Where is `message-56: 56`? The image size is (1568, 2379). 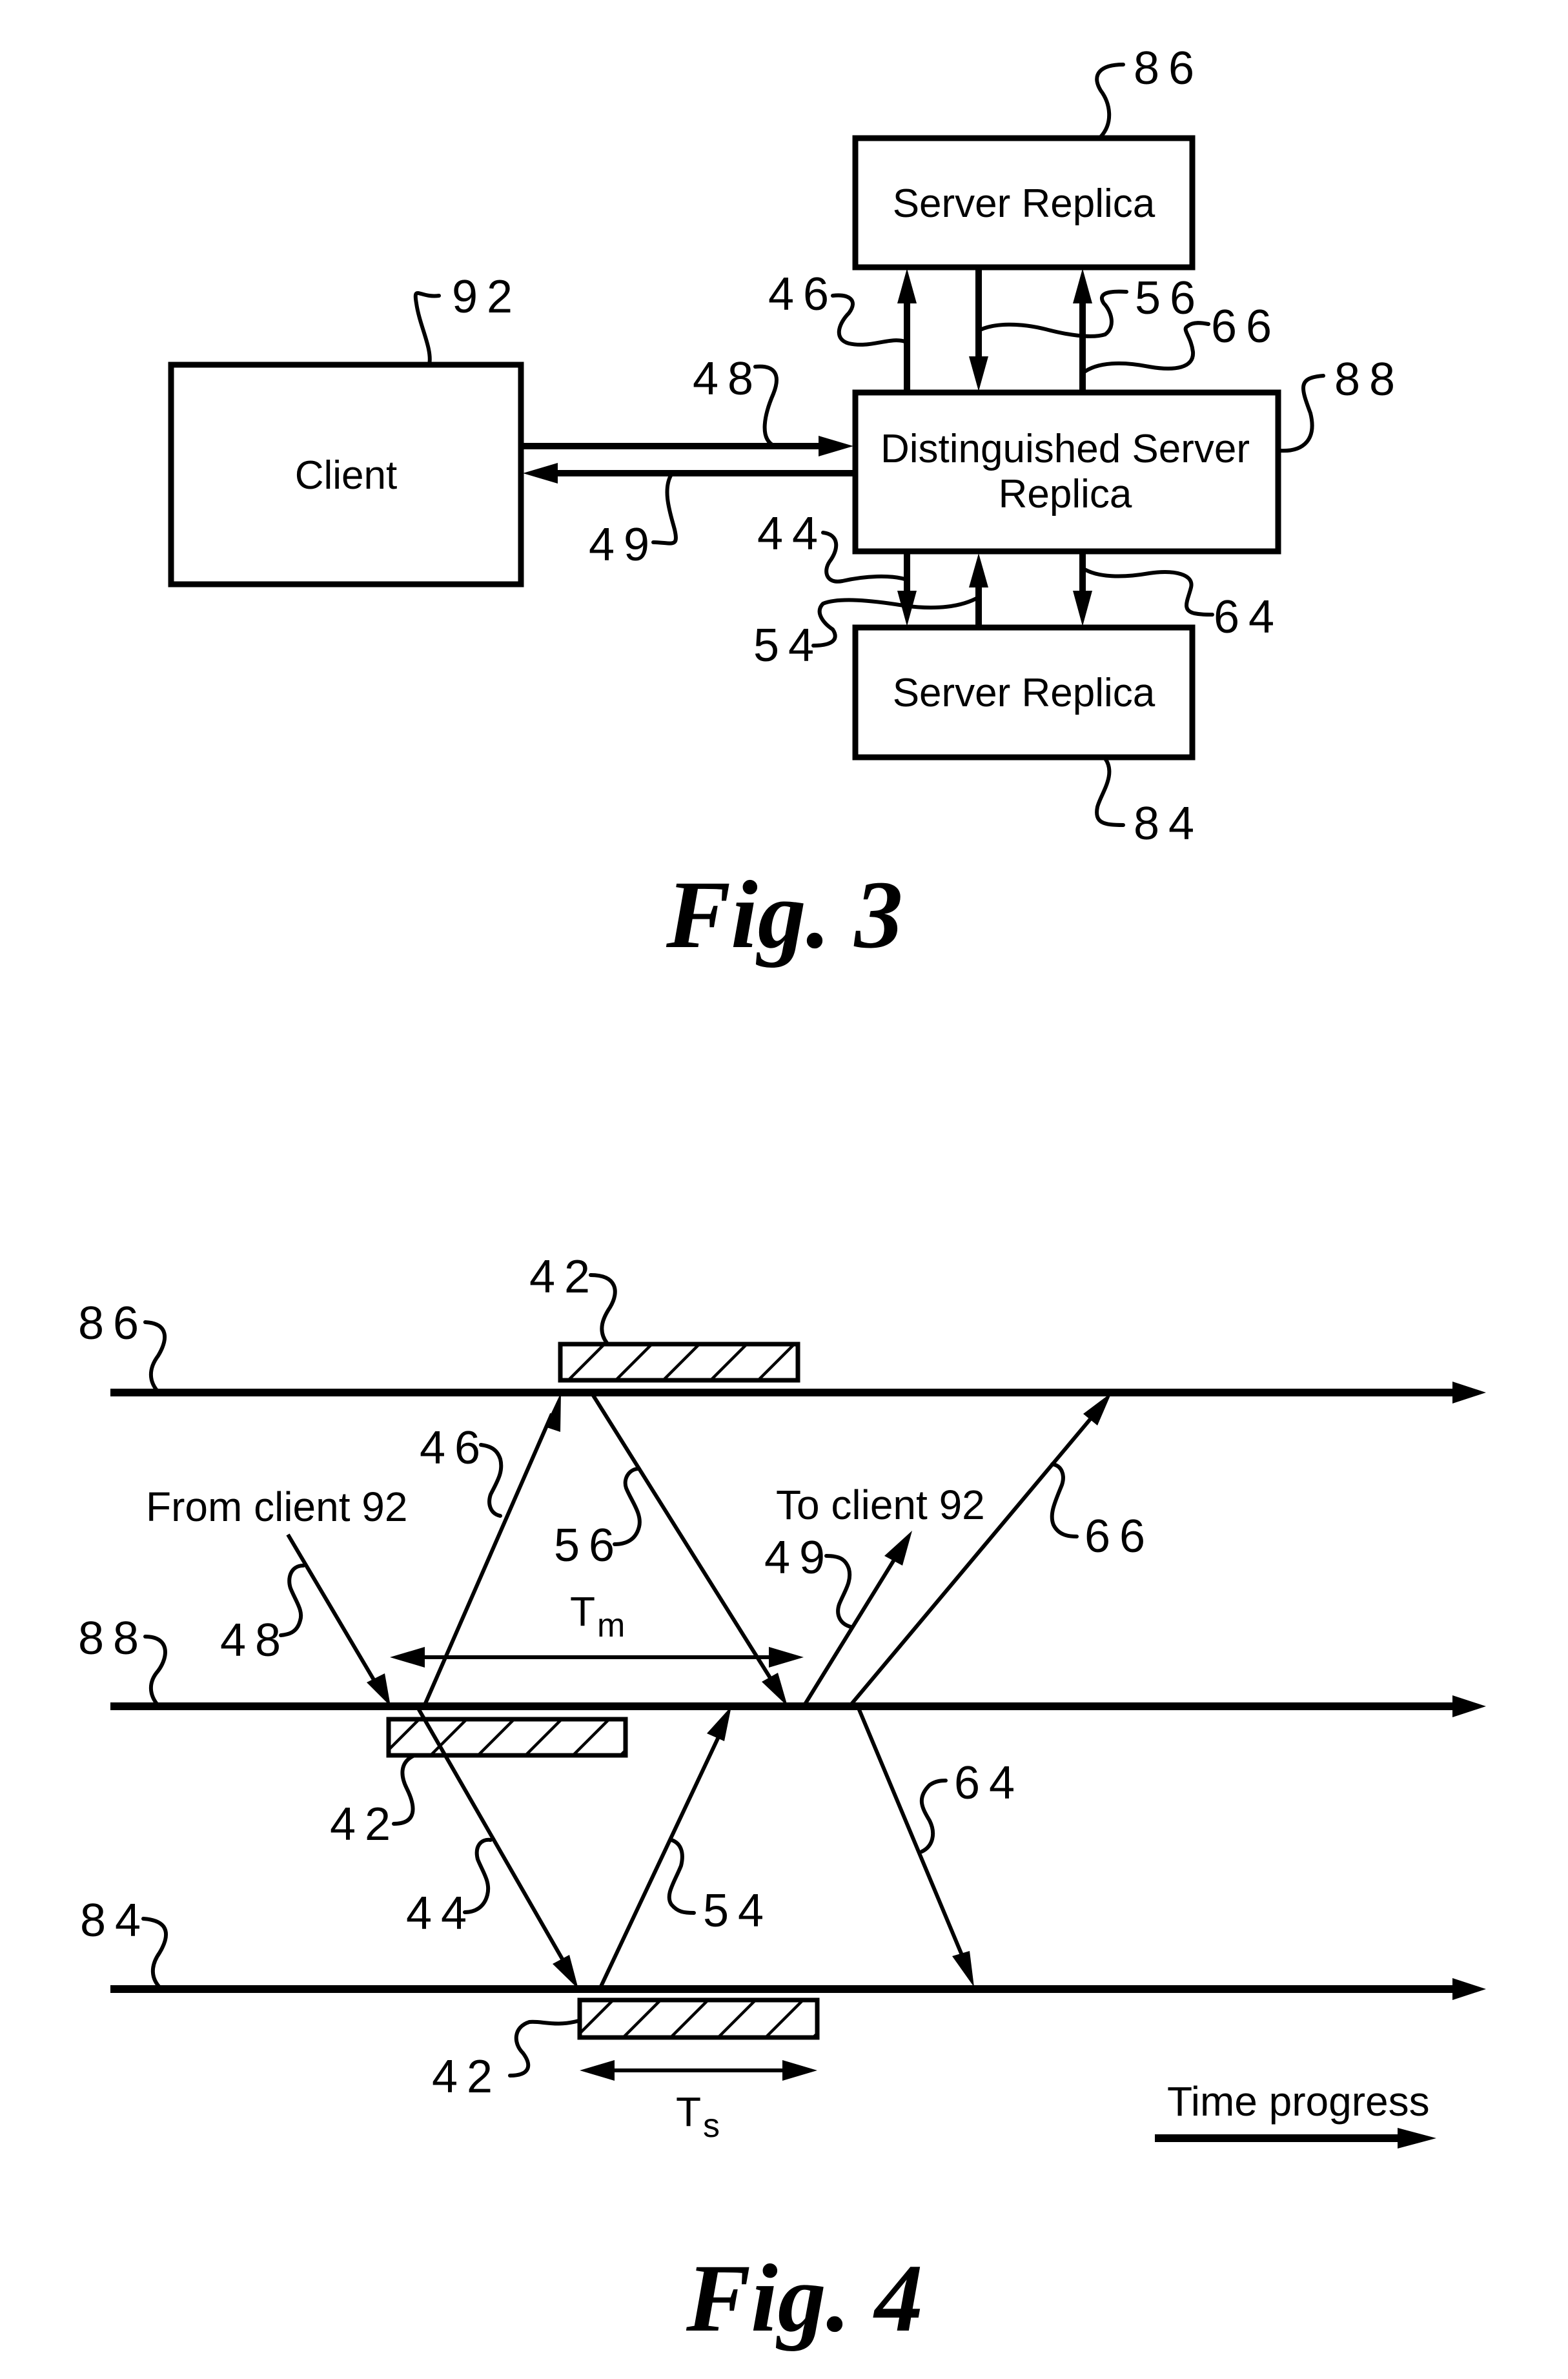
message-56: 56 is located at coordinates (671, 1549).